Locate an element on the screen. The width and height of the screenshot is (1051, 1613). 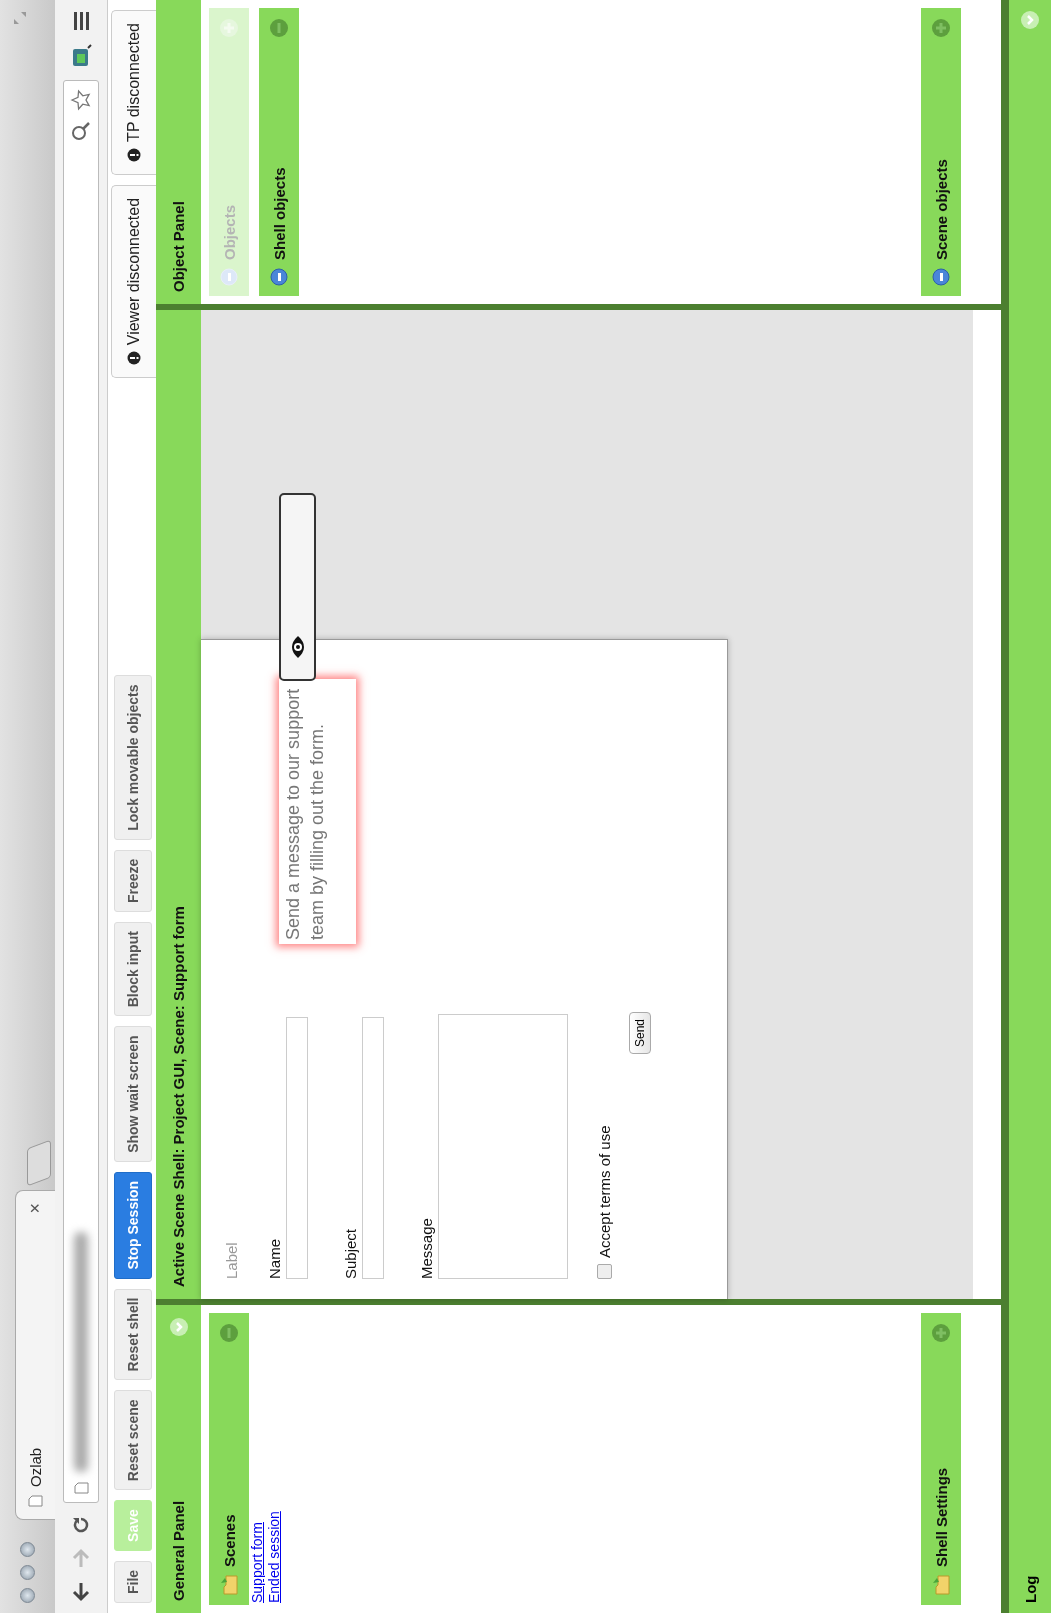
form-label: Label is located at coordinates (231, 1260).